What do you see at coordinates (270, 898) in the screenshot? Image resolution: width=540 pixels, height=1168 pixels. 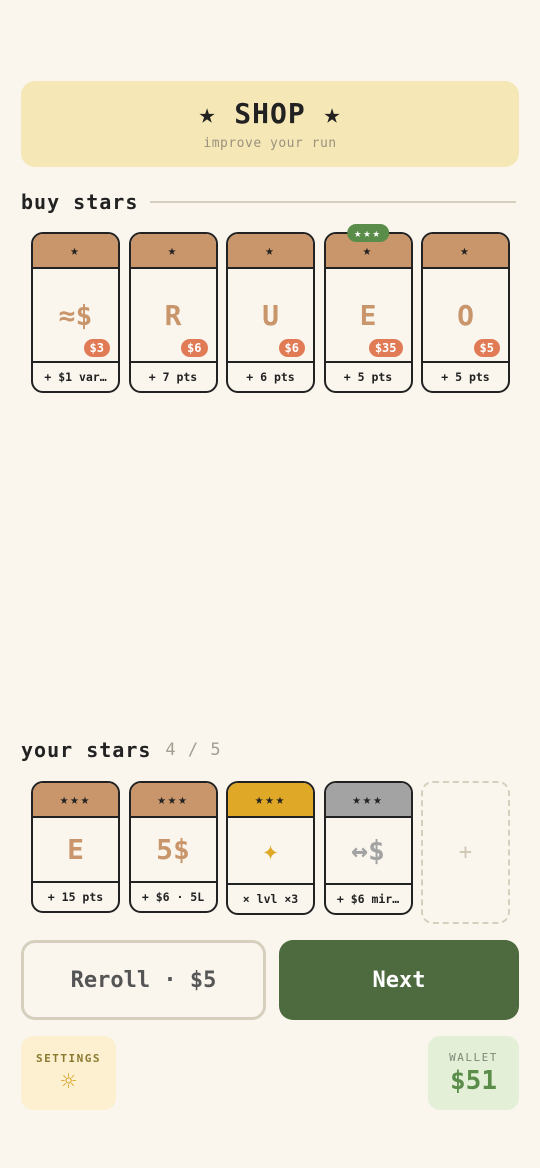 I see `card-effect: × lvl ×3` at bounding box center [270, 898].